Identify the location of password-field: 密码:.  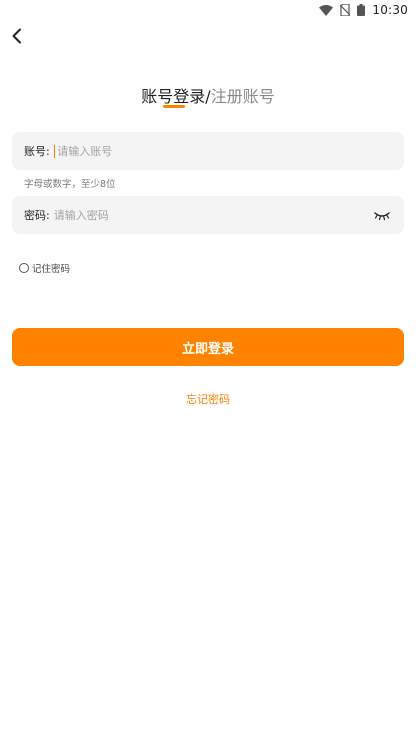
(208, 215).